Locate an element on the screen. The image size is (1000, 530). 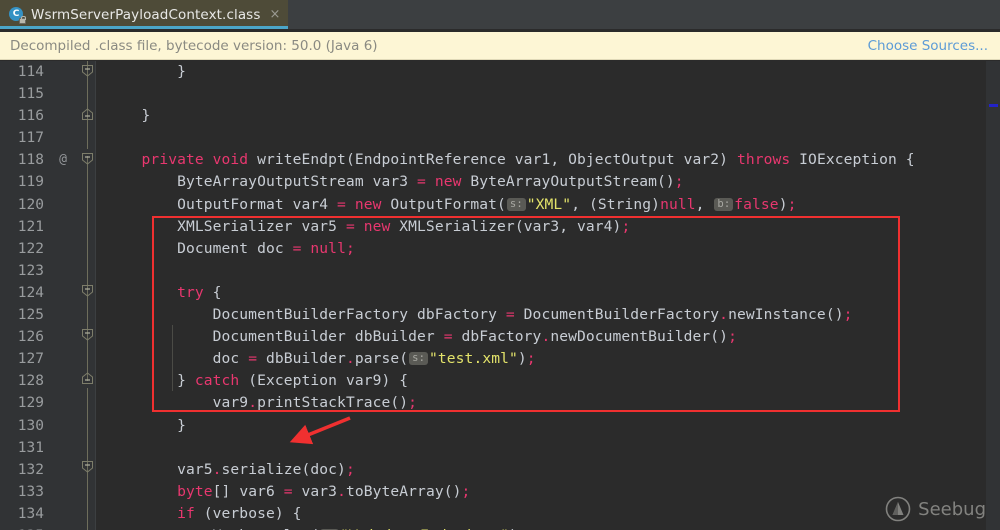
line-number: 130 is located at coordinates (30, 425).